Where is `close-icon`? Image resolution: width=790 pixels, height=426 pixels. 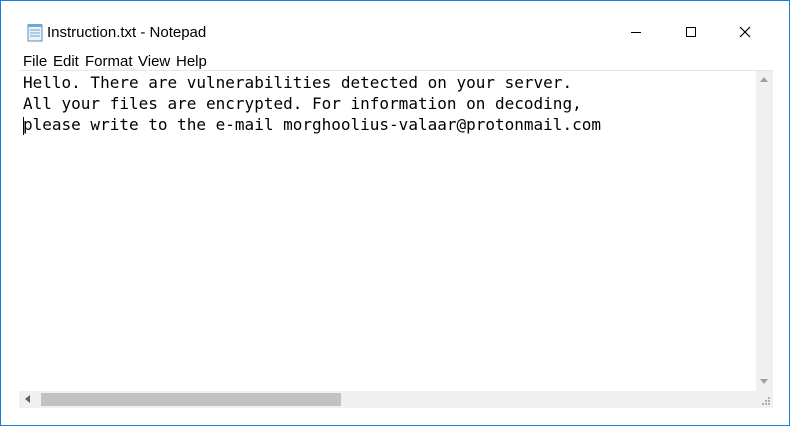
close-icon is located at coordinates (745, 32).